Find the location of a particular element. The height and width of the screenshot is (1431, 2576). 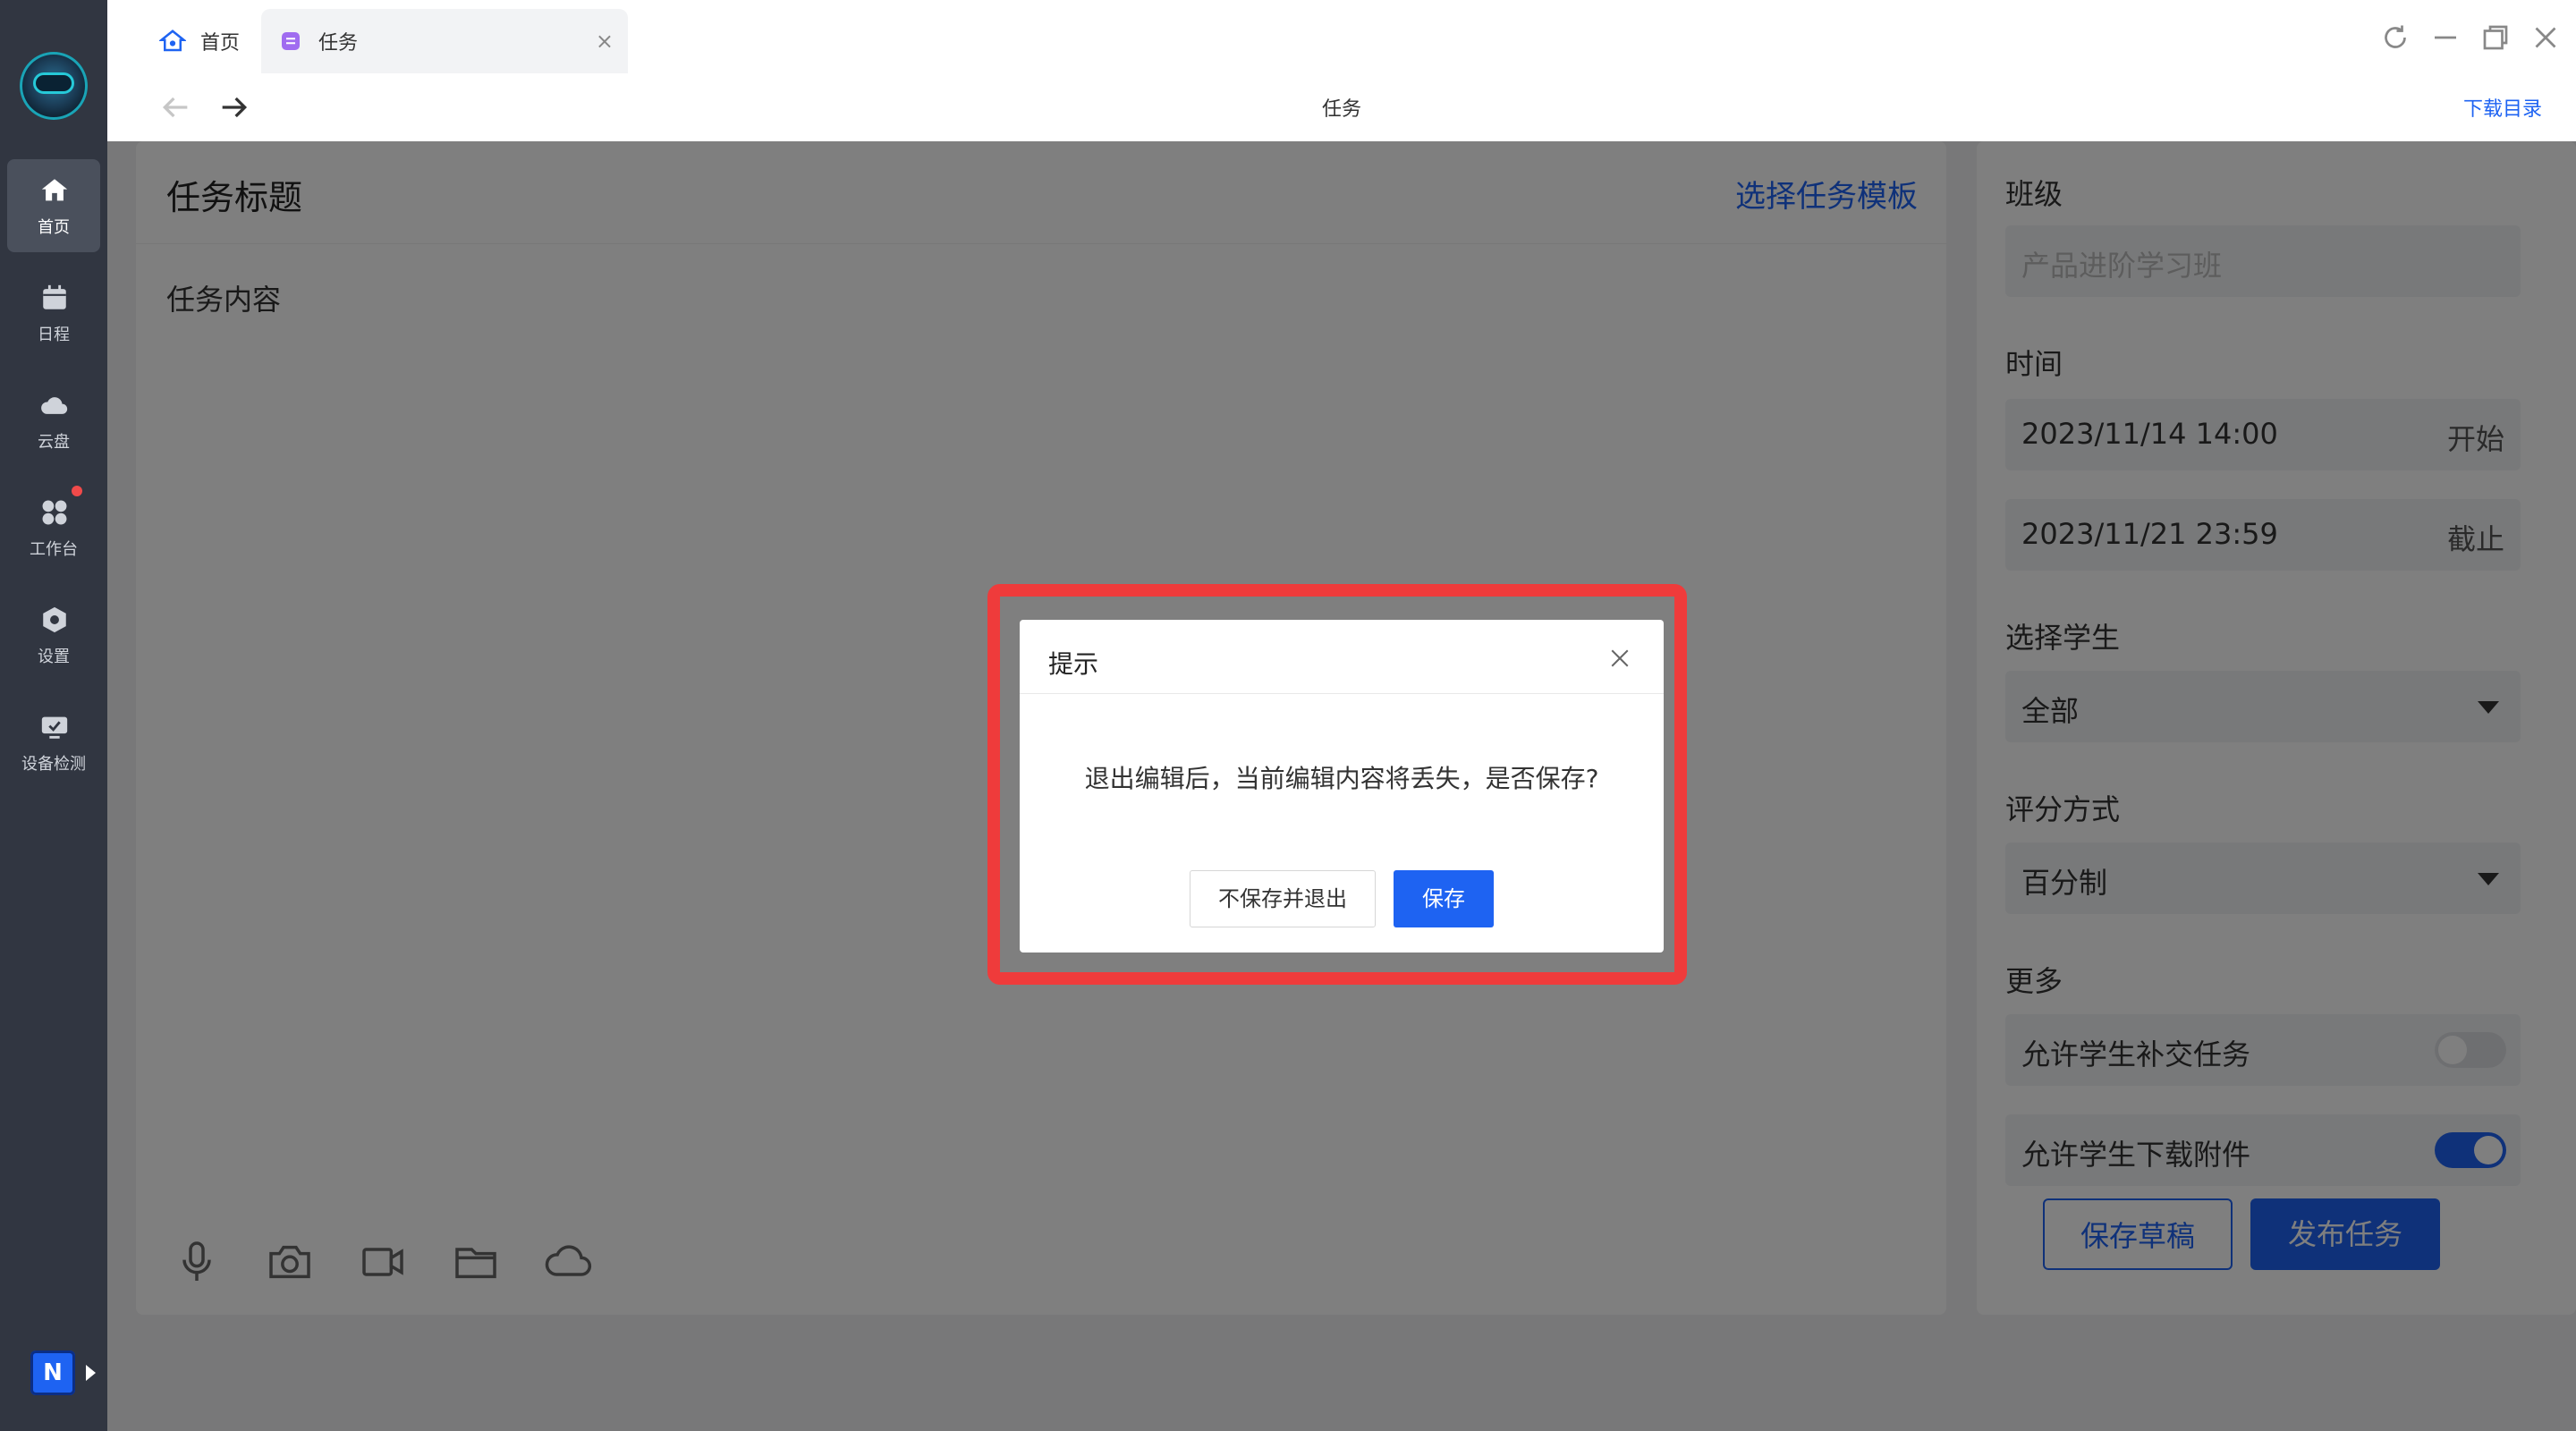

refresh-icon is located at coordinates (2395, 38).